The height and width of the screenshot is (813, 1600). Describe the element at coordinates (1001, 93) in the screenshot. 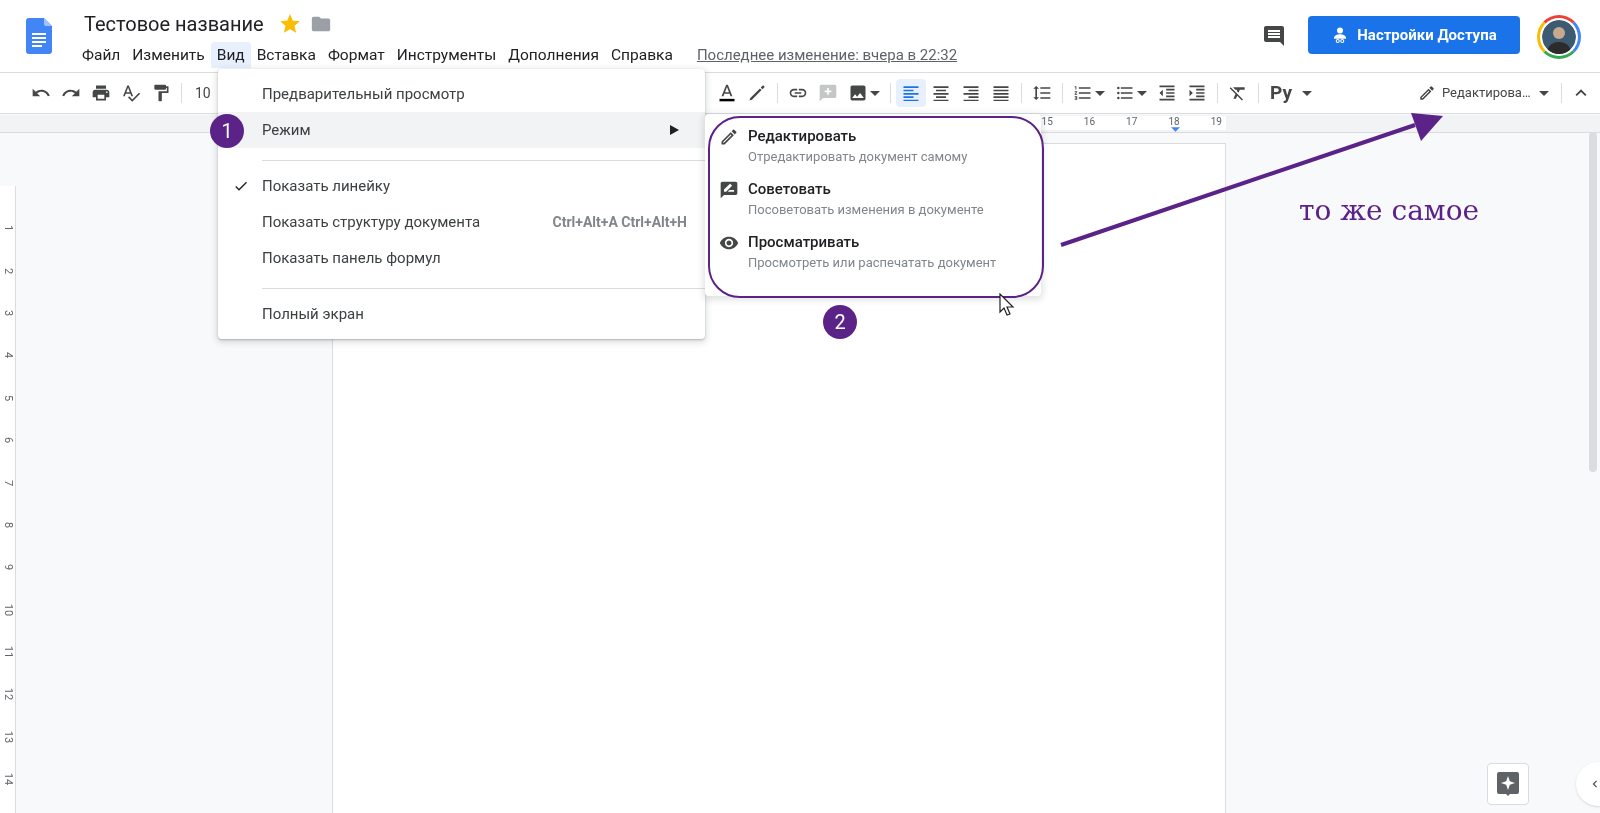

I see `align-justify-icon` at that location.